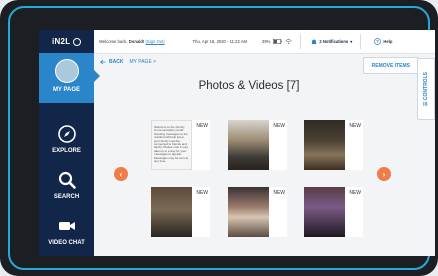 The image size is (438, 276). I want to click on back-button: BACK, so click(111, 62).